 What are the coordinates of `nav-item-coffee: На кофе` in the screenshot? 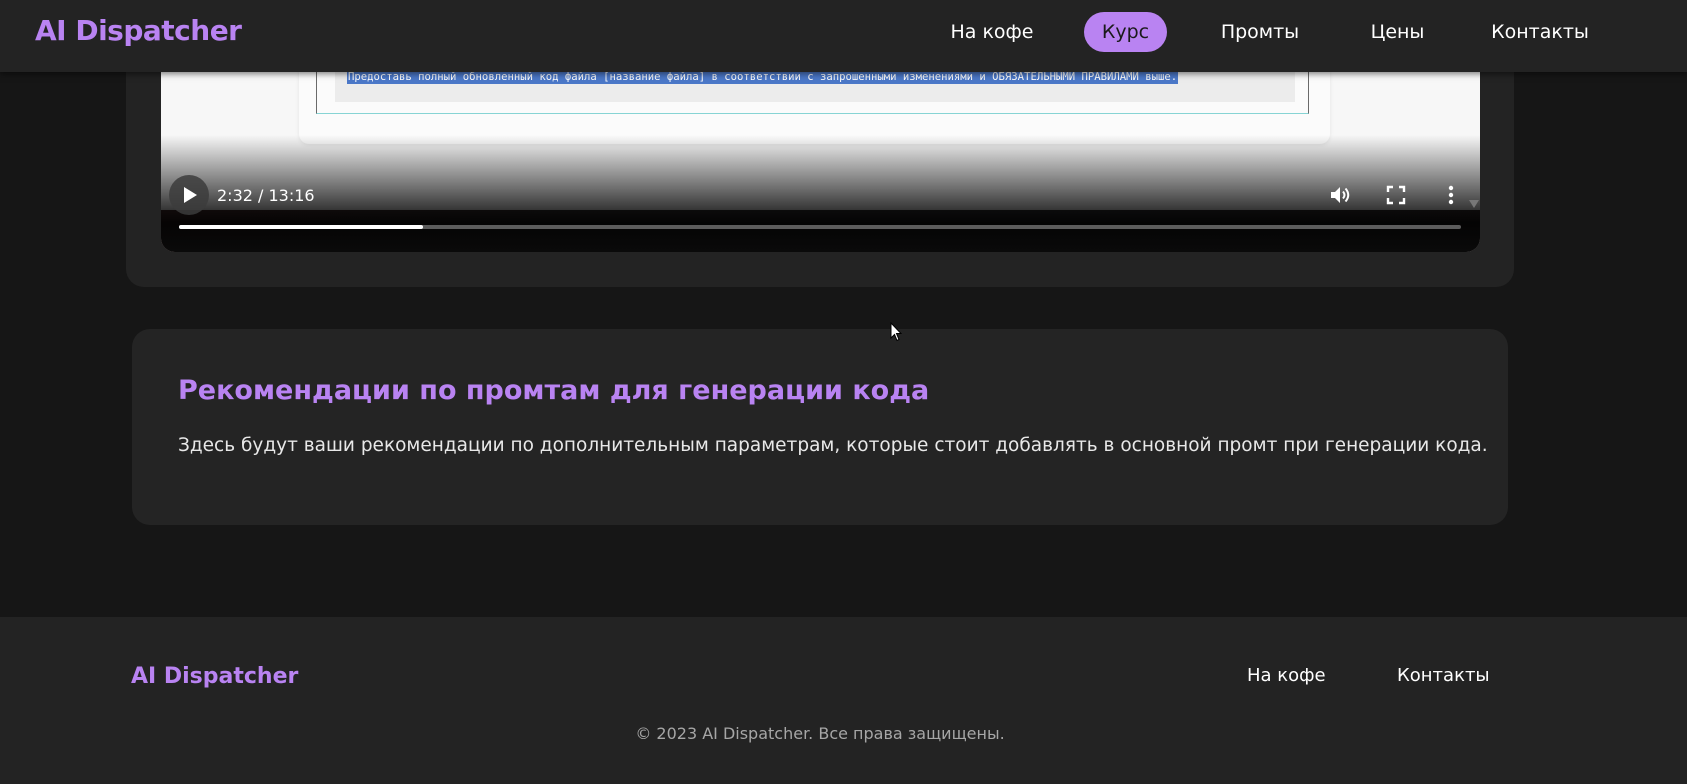 It's located at (992, 32).